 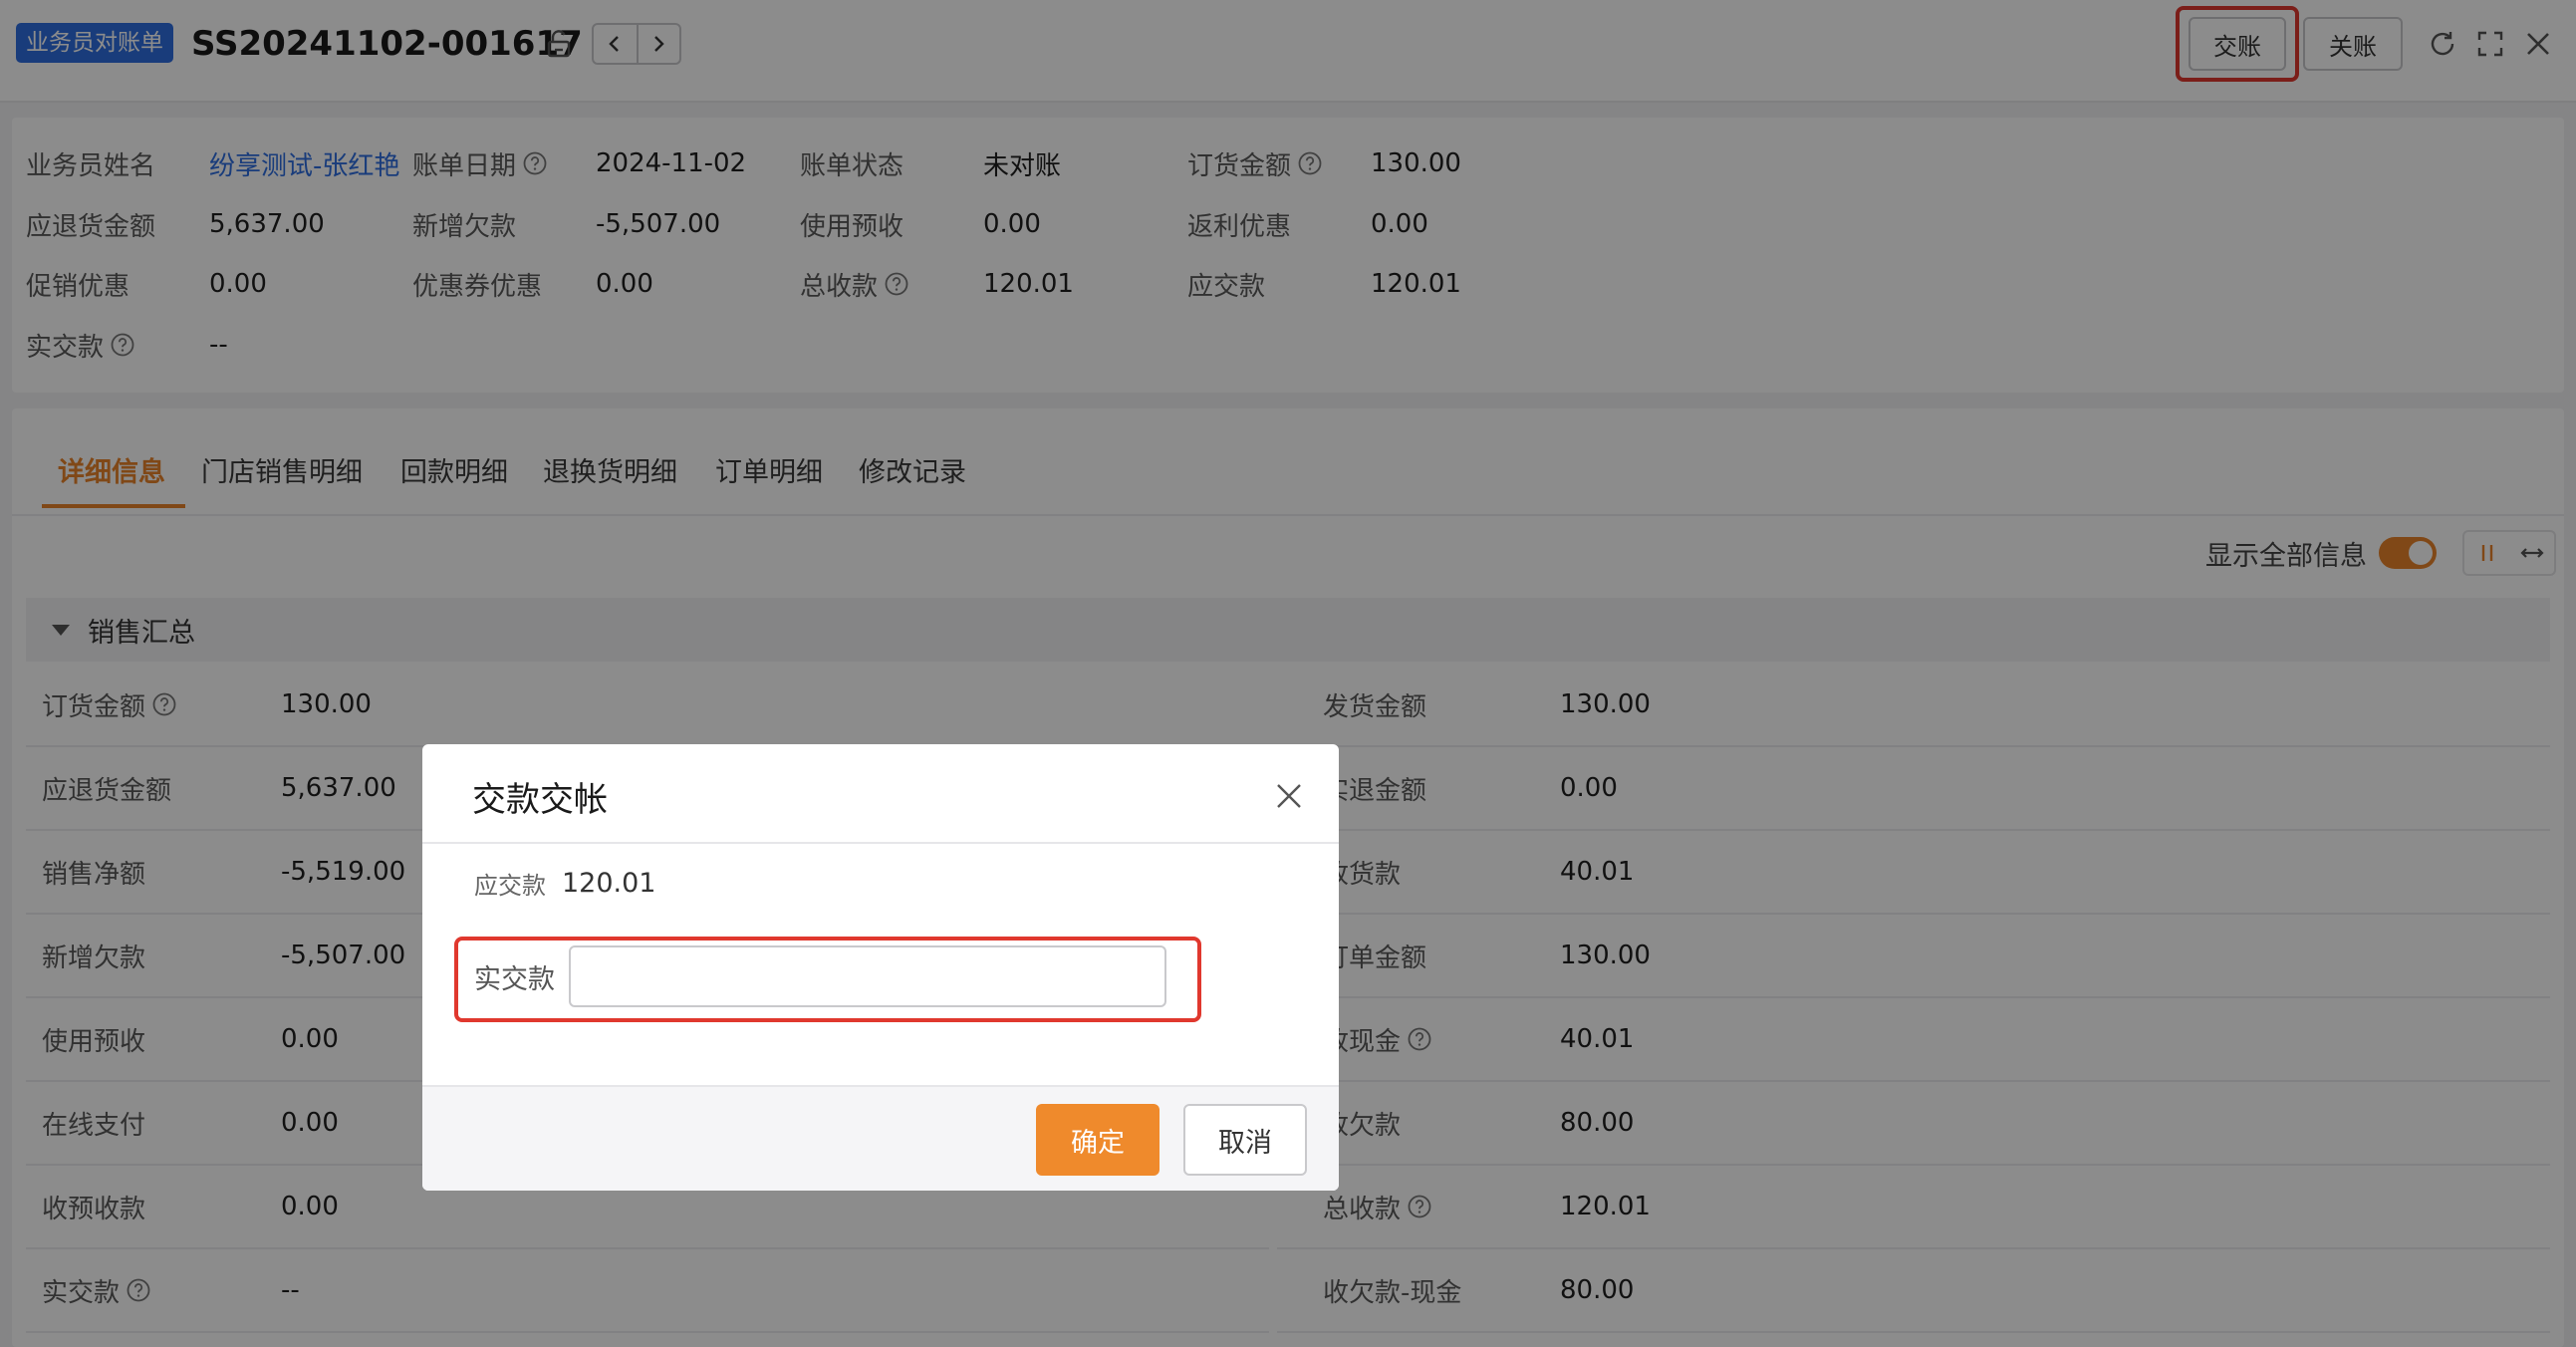 I want to click on cancel-button: 取消, so click(x=1245, y=1140).